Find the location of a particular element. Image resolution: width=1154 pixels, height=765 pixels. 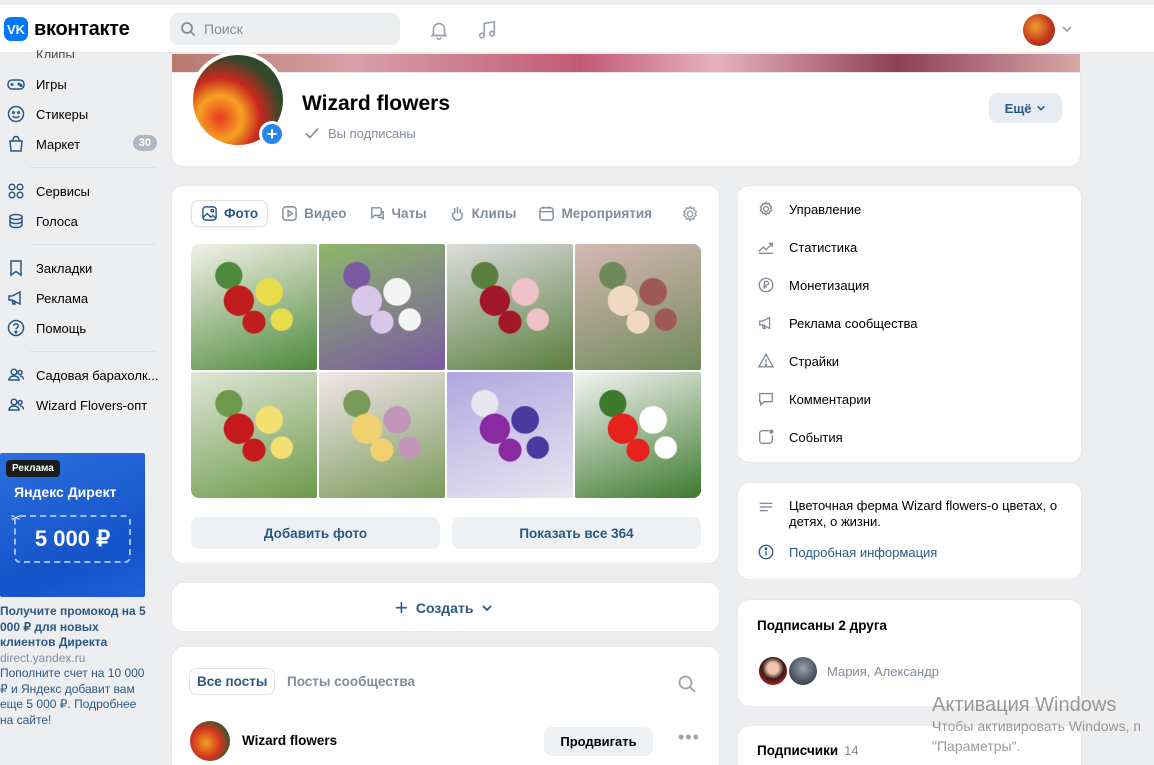

ad-banner: Реклама Яндекс Директ ✂ 5 000 ₽ is located at coordinates (72, 525).